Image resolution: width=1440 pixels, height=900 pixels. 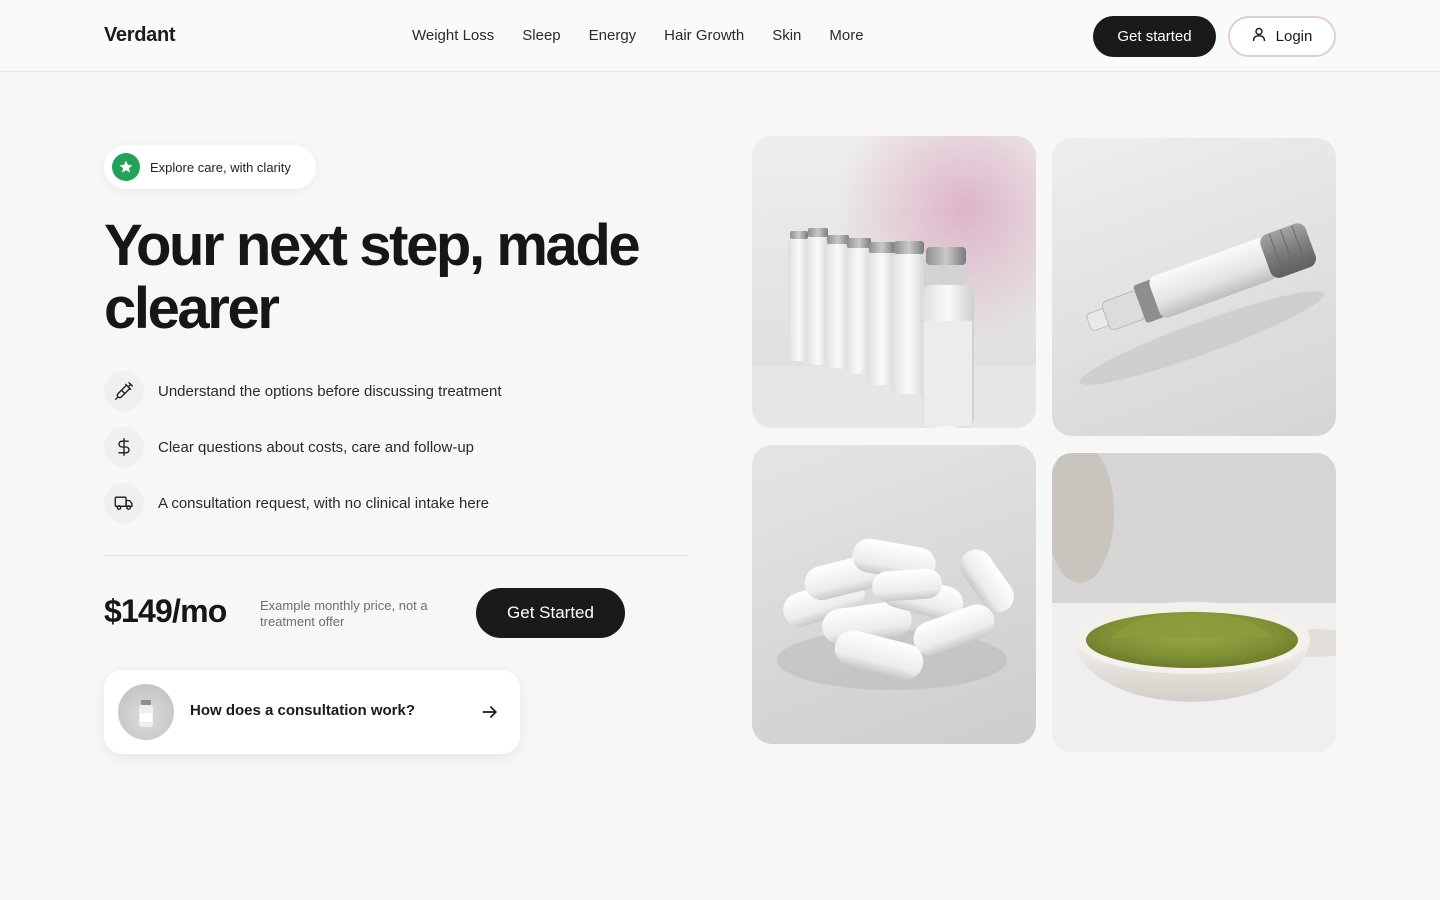 I want to click on green-powder-bowl-image, so click(x=1194, y=602).